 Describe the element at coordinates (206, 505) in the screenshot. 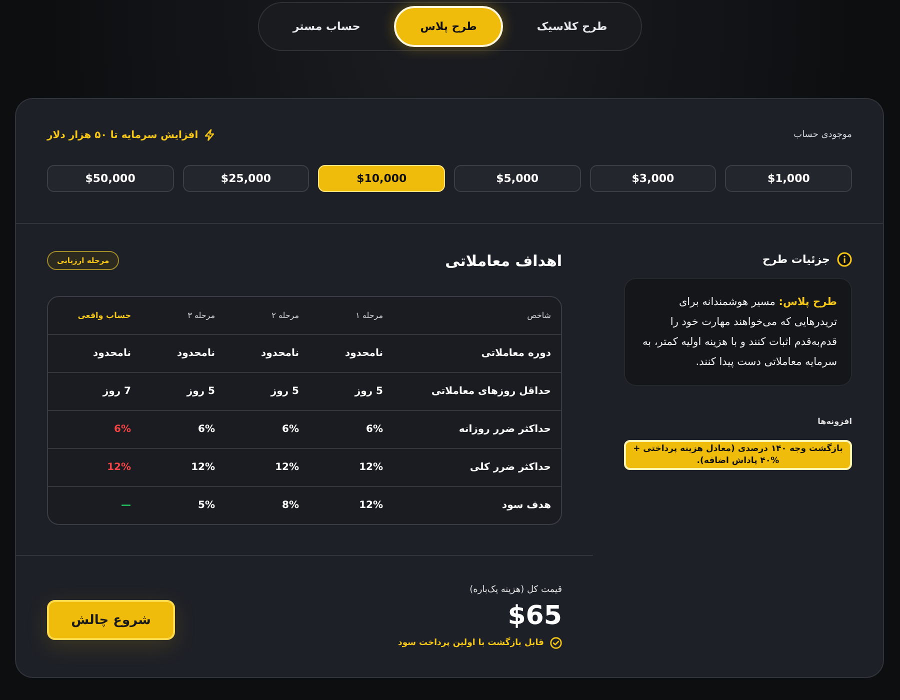

I see `table-cell-text: 5%` at that location.